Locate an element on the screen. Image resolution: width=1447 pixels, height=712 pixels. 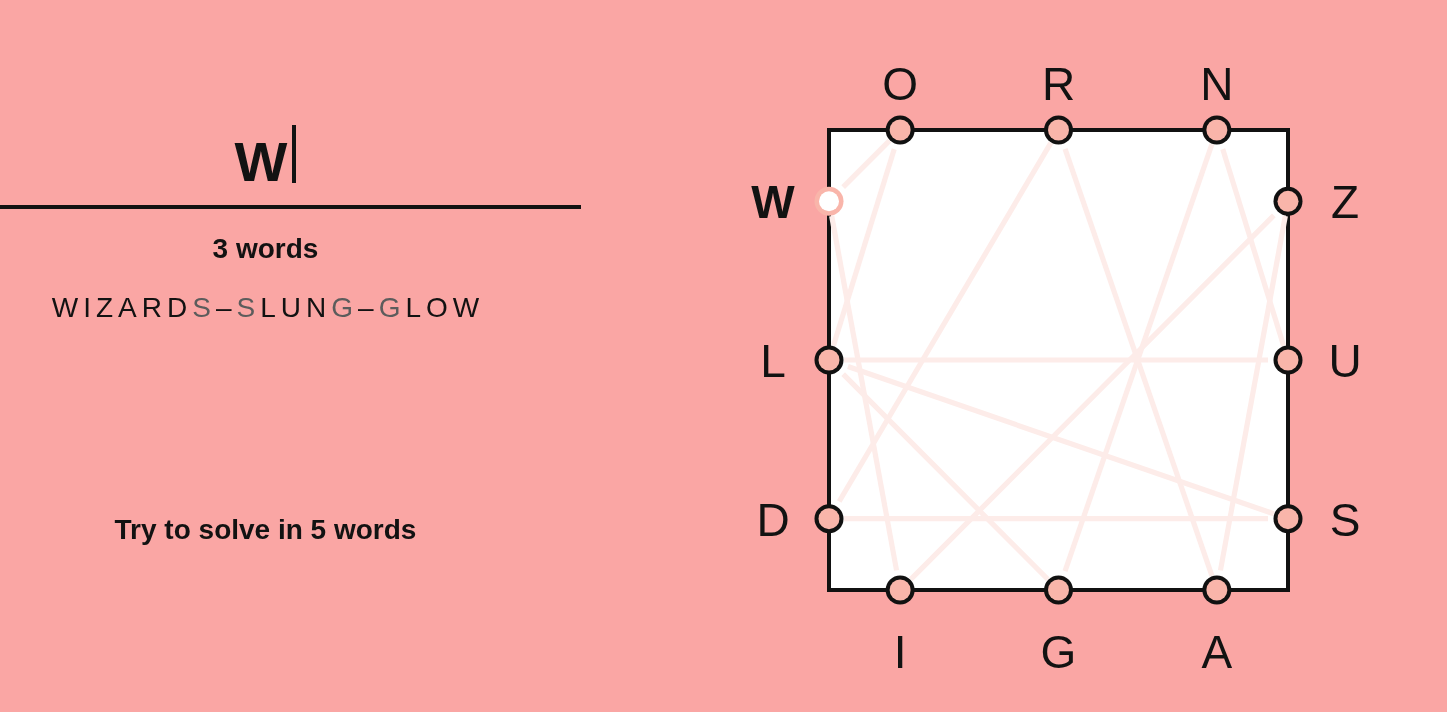
letter-button: A is located at coordinates (1217, 626).